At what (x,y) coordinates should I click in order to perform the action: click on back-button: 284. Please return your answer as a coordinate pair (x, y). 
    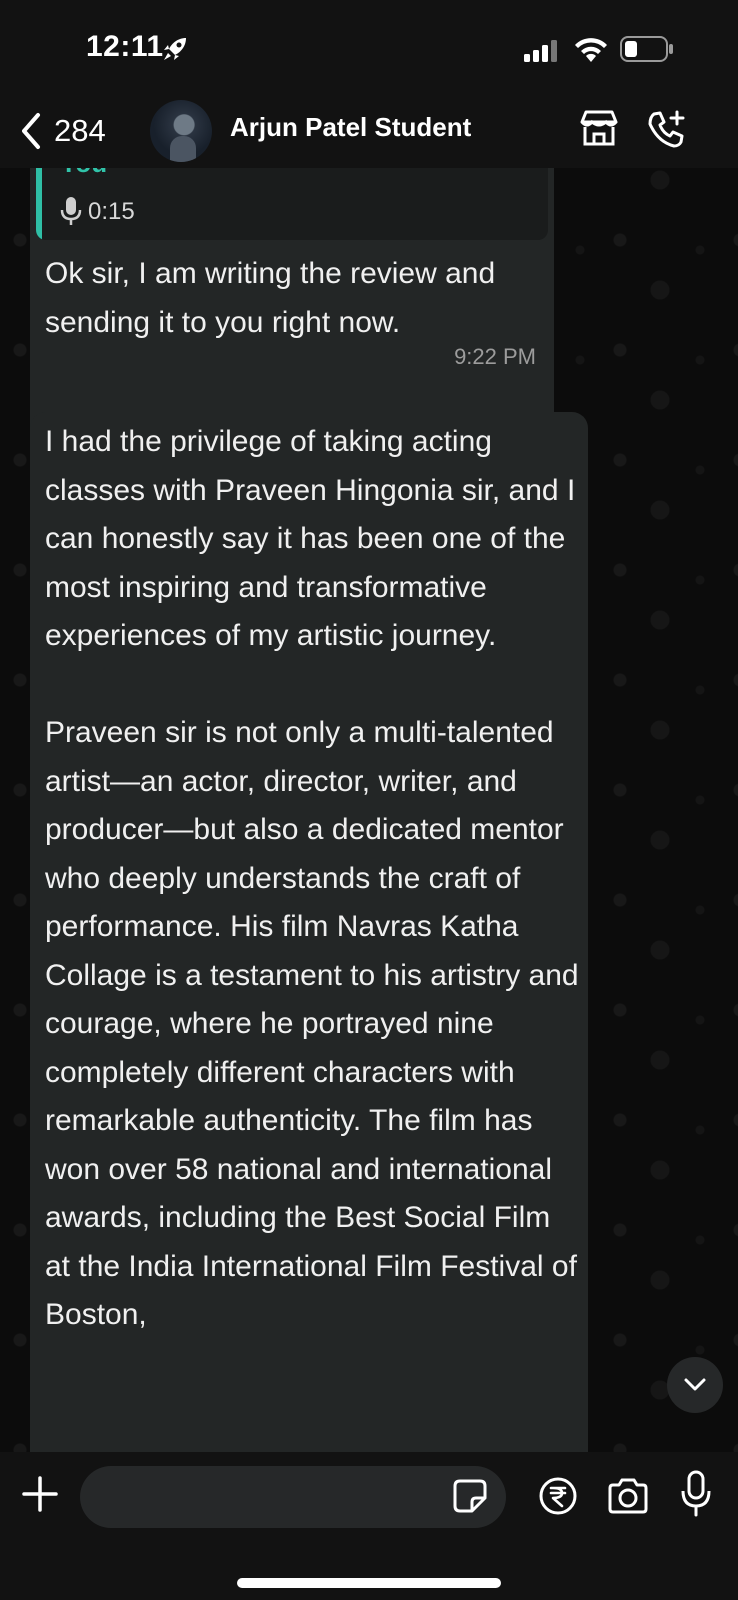
    Looking at the image, I should click on (62, 131).